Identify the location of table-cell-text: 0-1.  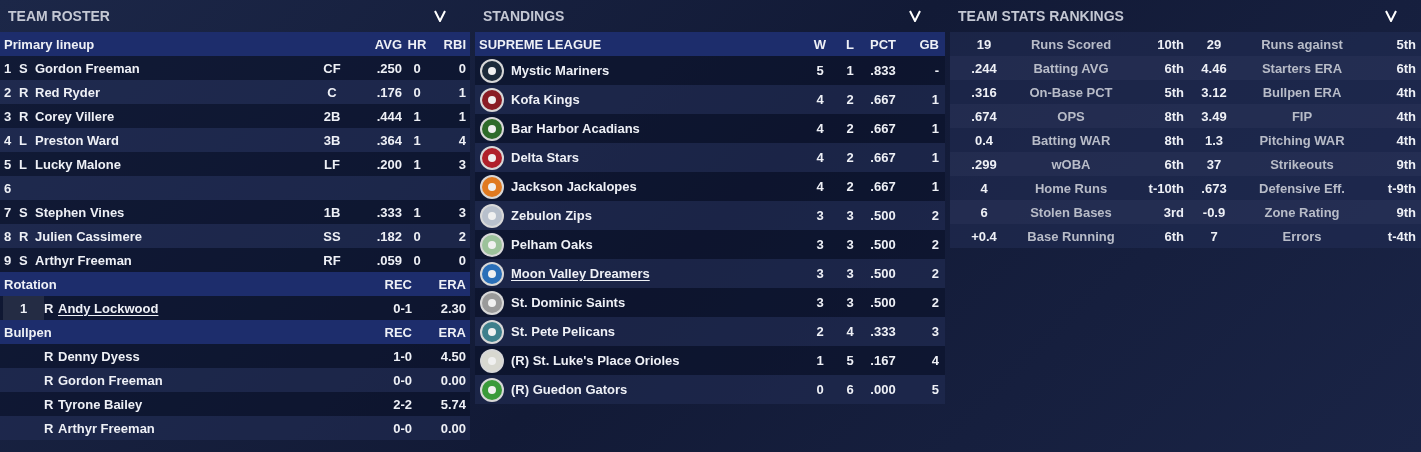
(402, 308).